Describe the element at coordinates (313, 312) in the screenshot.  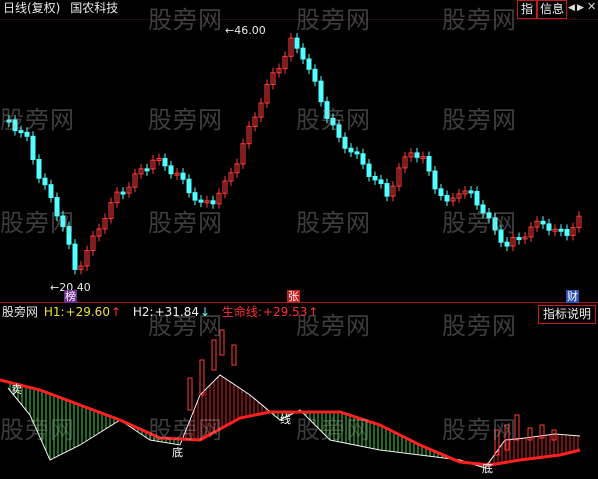
I see `life-line-arrow-icon: ↑` at that location.